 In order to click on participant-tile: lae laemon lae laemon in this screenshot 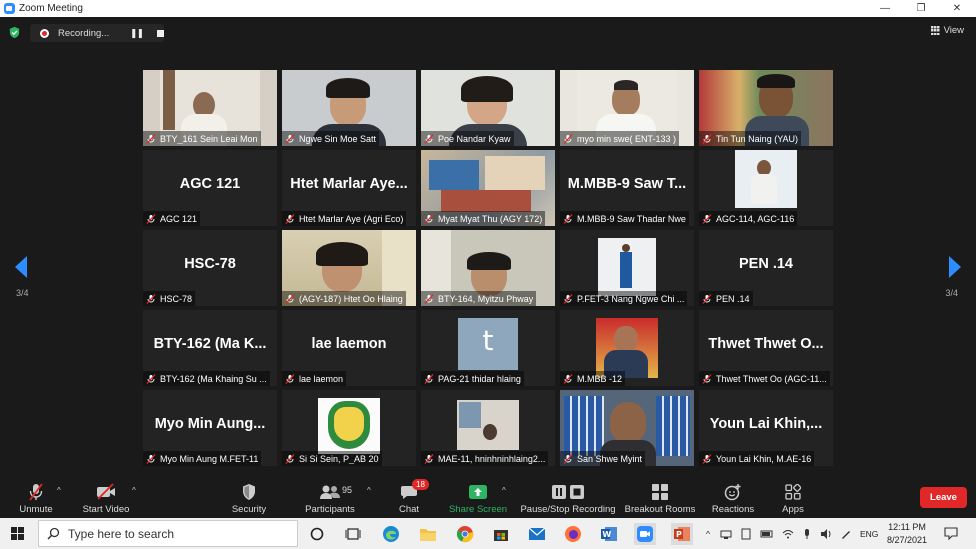, I will do `click(349, 348)`.